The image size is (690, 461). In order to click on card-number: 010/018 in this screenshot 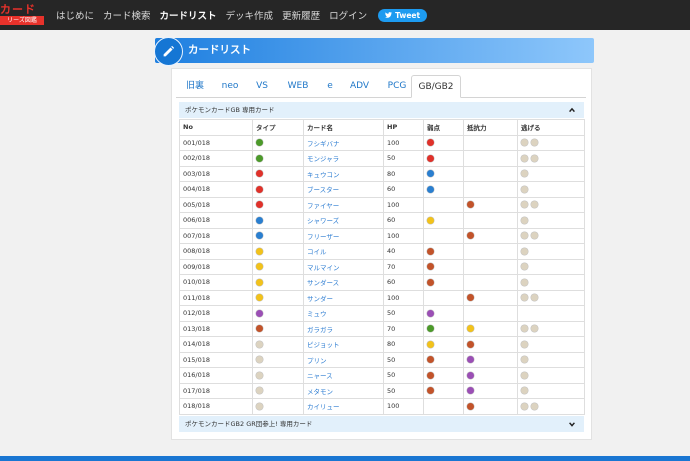, I will do `click(216, 282)`.